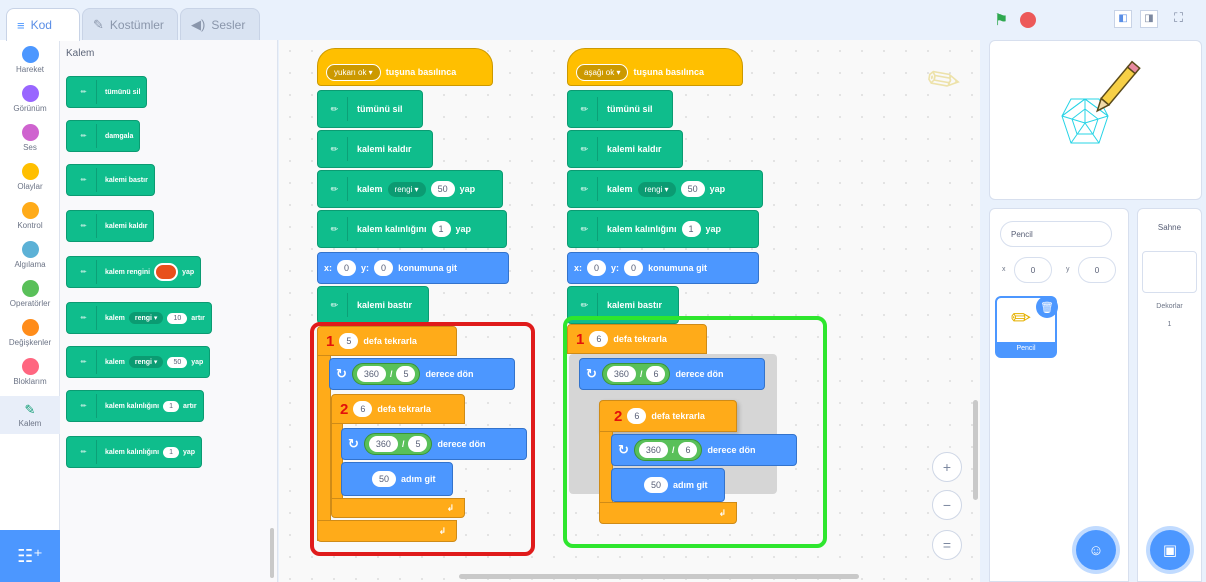 The image size is (1206, 582). Describe the element at coordinates (1149, 19) in the screenshot. I see `normal-stage-icon: ◨` at that location.